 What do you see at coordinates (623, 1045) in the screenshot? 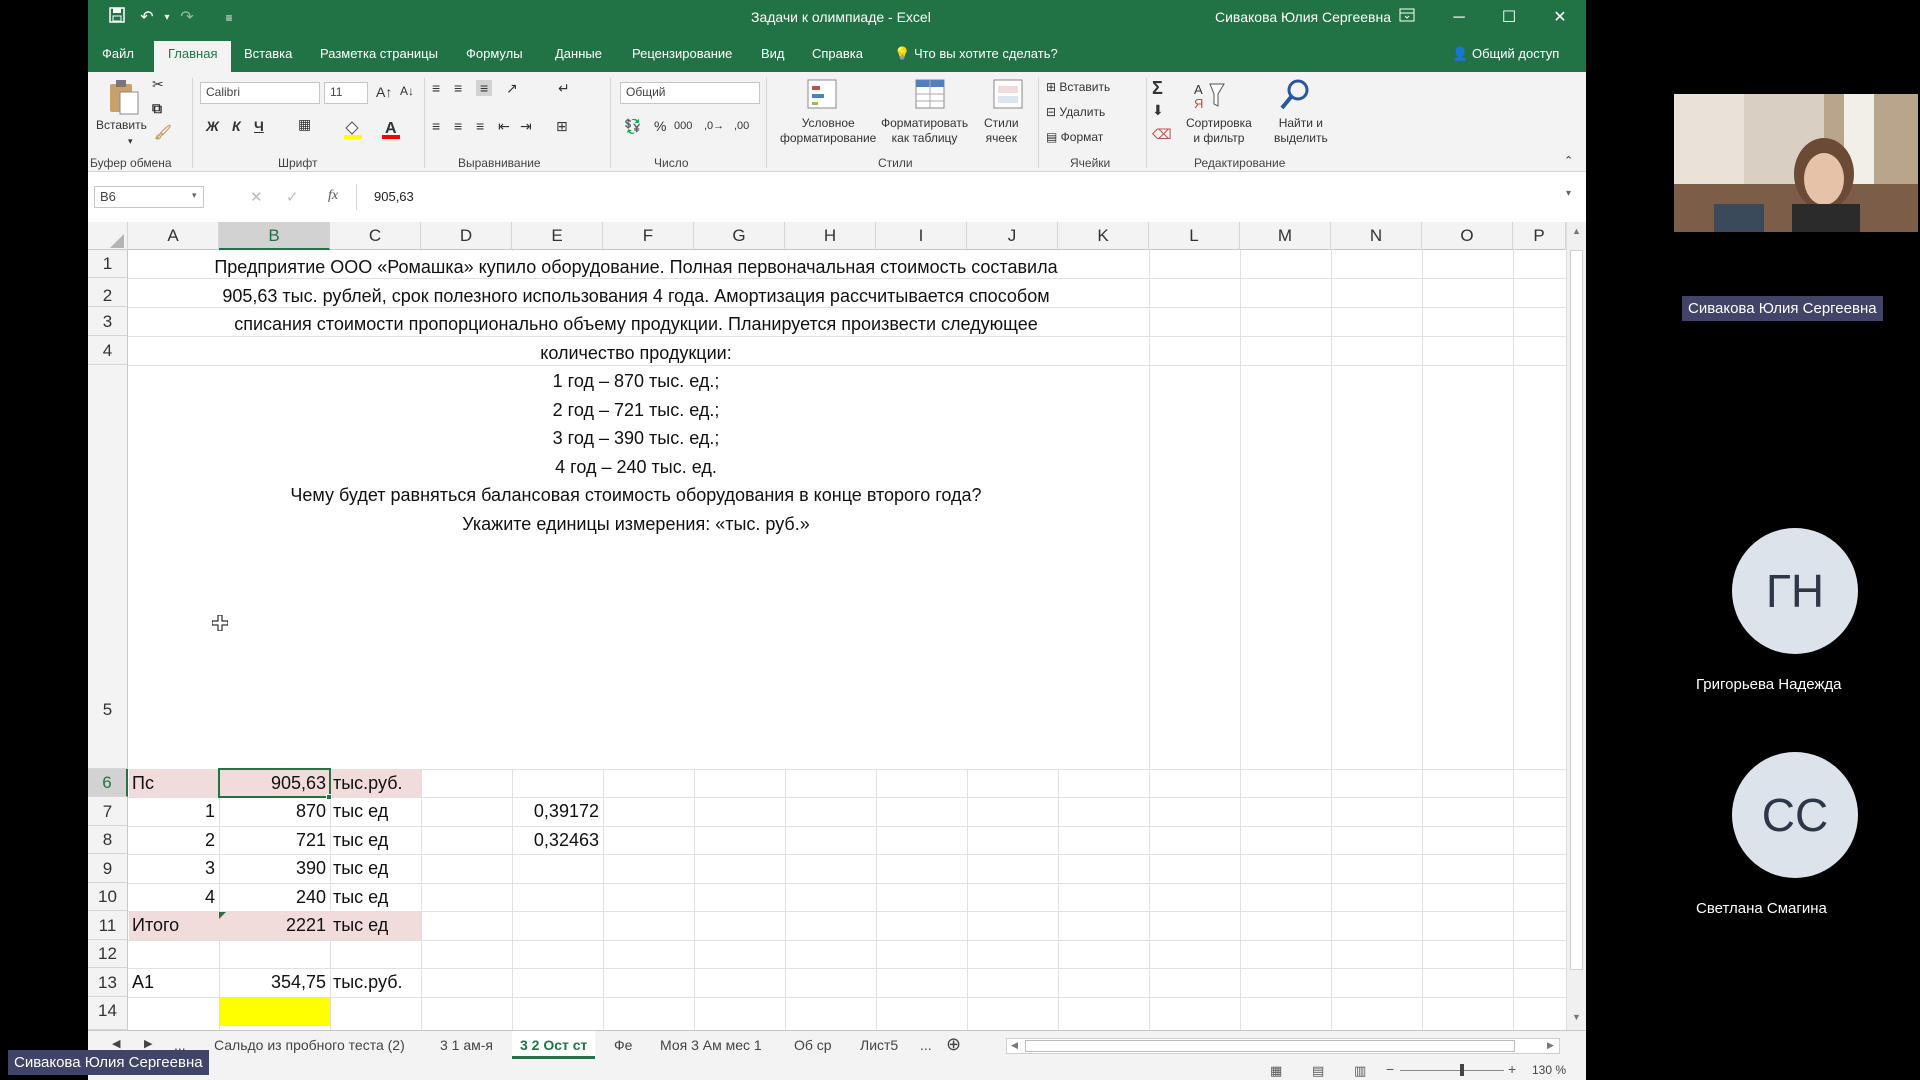
I see `sheet-tab: Фе` at bounding box center [623, 1045].